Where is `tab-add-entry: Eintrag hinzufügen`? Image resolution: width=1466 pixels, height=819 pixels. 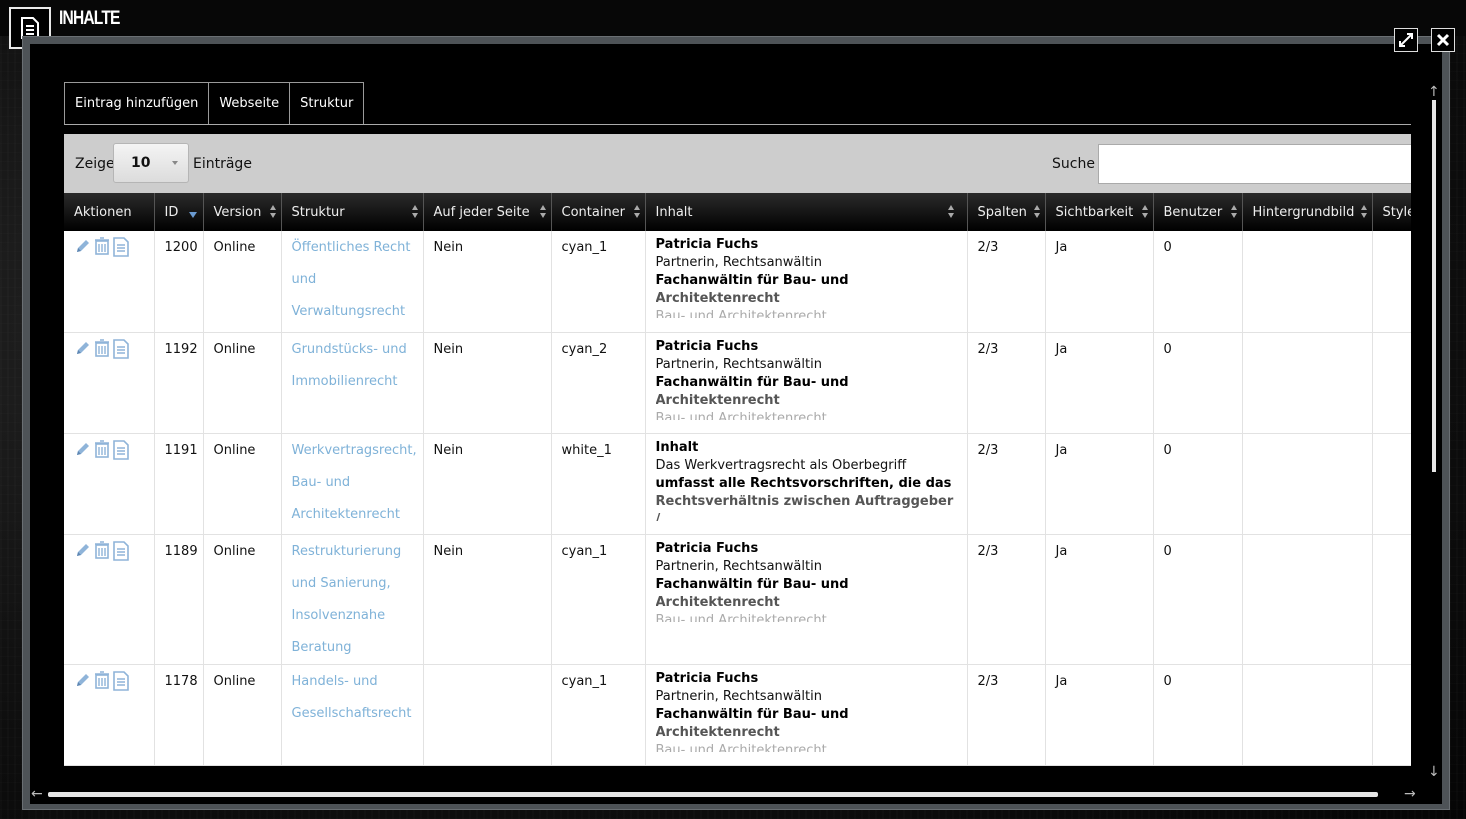 tab-add-entry: Eintrag hinzufügen is located at coordinates (137, 103).